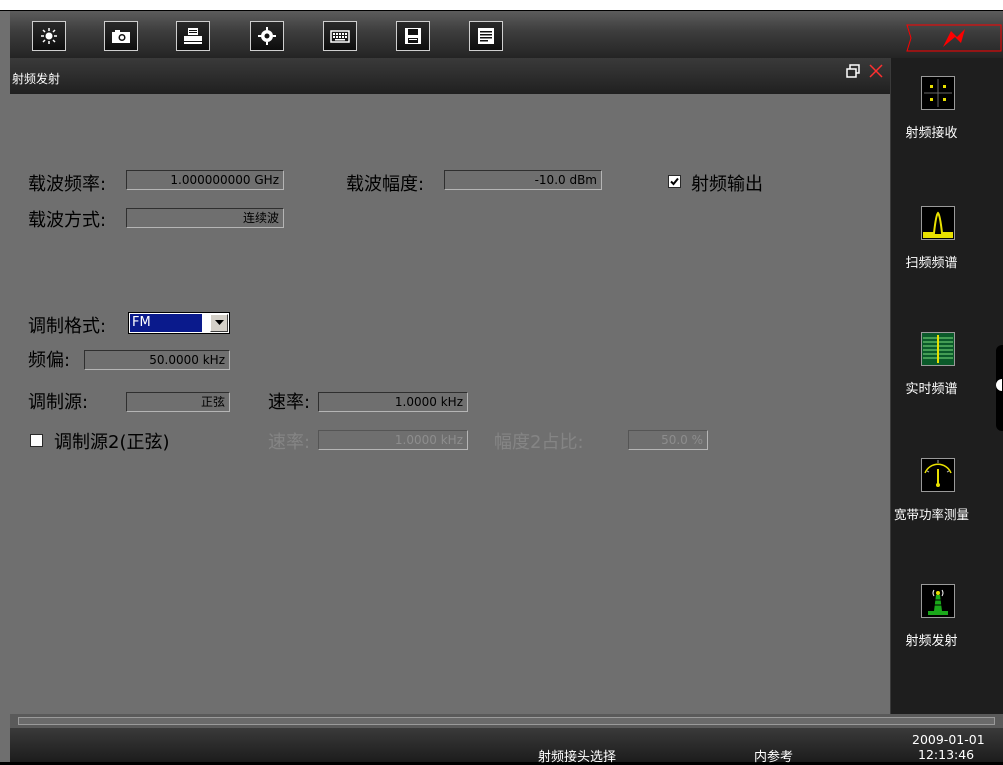 The height and width of the screenshot is (765, 1003). I want to click on rf-receive-icon, so click(938, 93).